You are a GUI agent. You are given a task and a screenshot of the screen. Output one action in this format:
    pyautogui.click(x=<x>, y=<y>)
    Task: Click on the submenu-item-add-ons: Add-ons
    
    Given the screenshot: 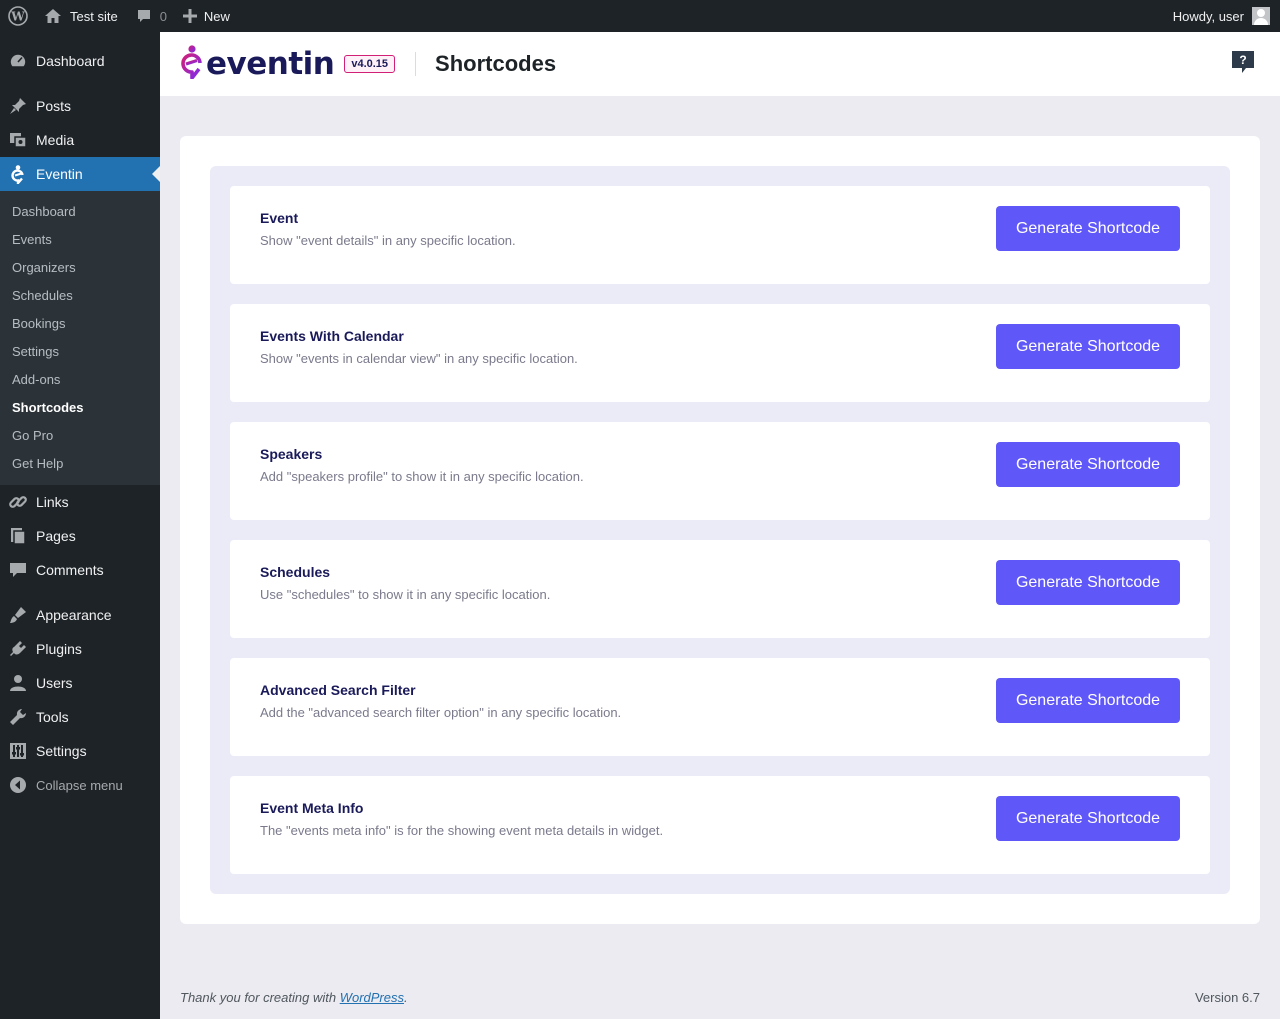 What is the action you would take?
    pyautogui.click(x=80, y=380)
    